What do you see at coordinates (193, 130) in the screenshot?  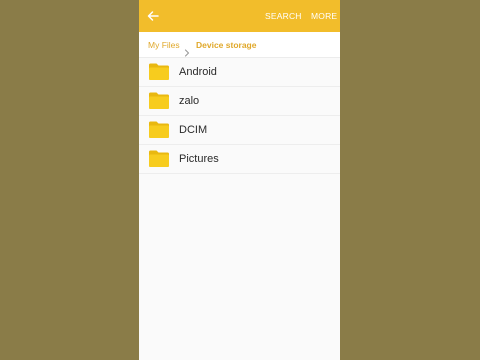 I see `folder-name: DCIM` at bounding box center [193, 130].